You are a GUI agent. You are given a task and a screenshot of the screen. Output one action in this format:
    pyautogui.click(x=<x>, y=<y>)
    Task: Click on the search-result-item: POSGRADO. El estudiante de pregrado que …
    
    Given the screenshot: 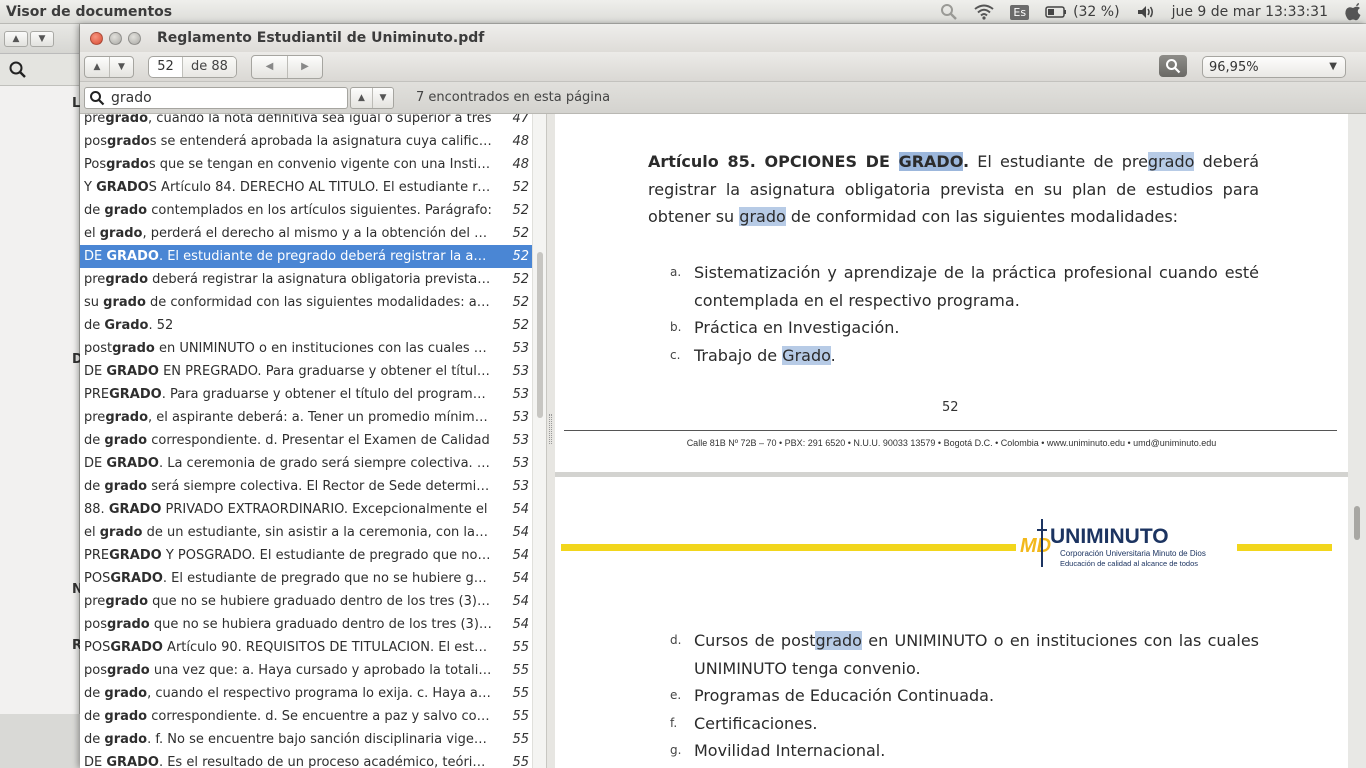 What is the action you would take?
    pyautogui.click(x=306, y=578)
    